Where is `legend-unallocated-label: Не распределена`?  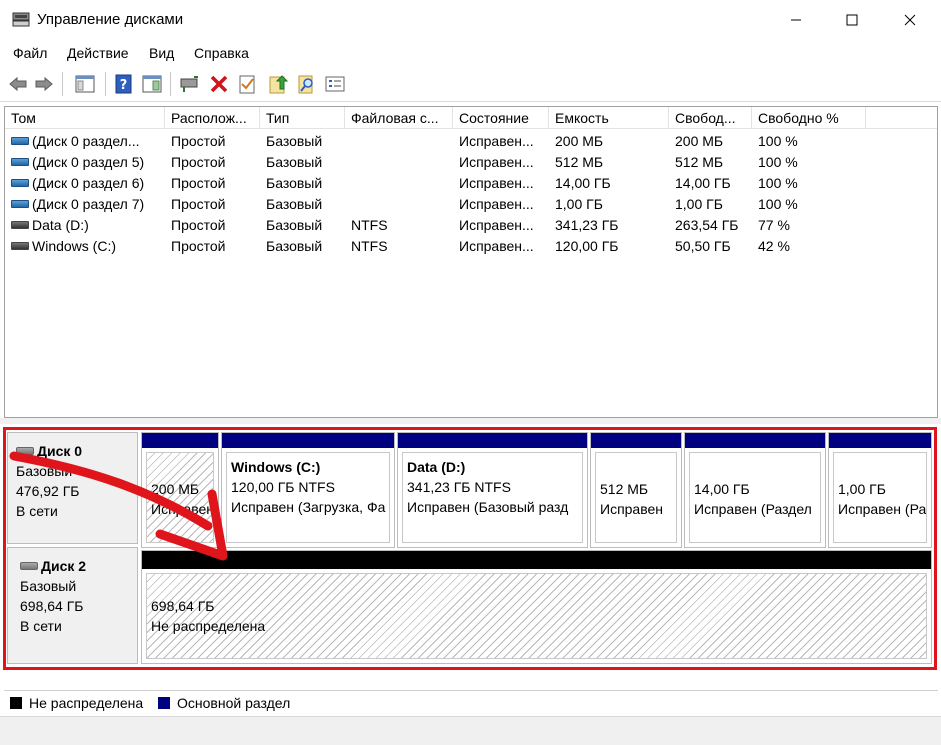
legend-unallocated-label: Не распределена is located at coordinates (86, 703).